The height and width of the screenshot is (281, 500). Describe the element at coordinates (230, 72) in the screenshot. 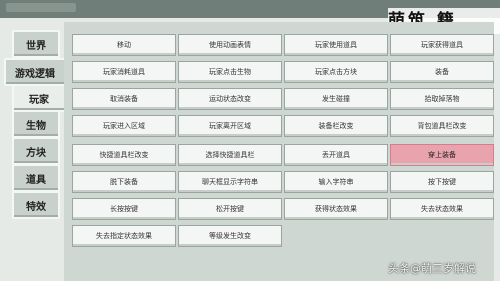

I see `block-player-click-creature: 玩家点击生物` at that location.